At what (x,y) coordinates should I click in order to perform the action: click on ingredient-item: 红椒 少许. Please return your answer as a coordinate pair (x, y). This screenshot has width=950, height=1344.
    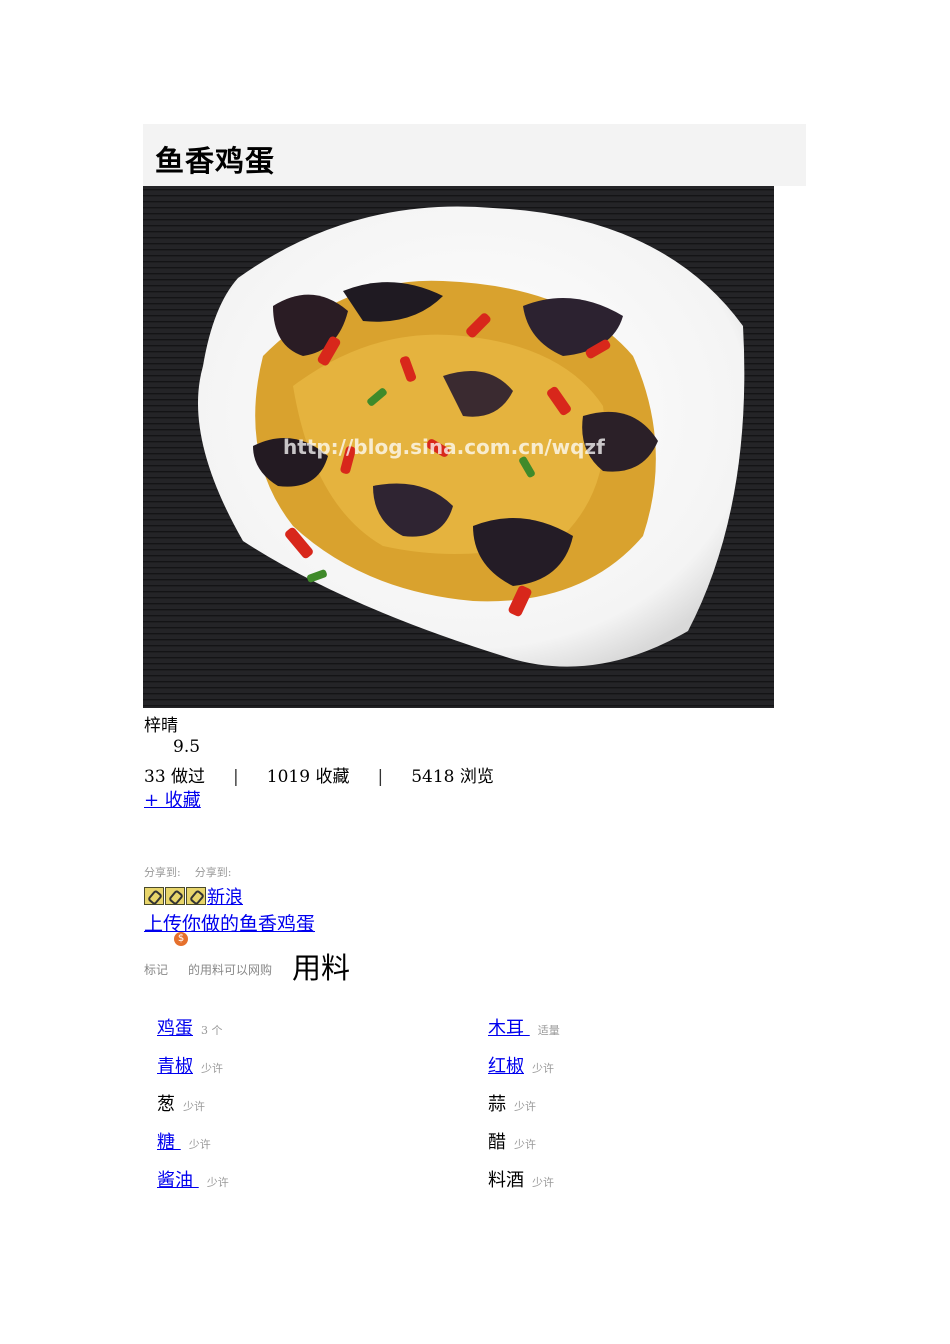
    Looking at the image, I should click on (521, 1065).